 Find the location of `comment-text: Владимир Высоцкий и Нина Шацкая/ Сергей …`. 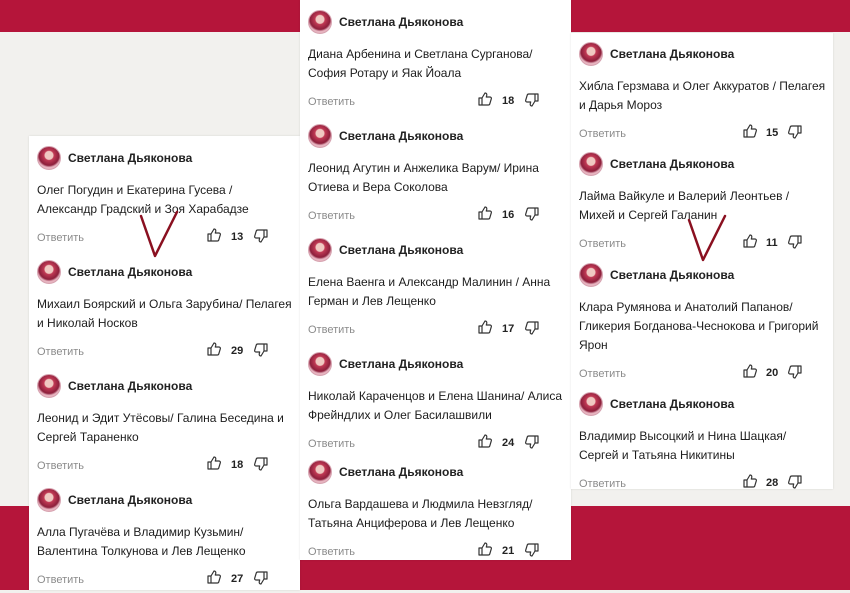

comment-text: Владимир Высоцкий и Нина Шацкая/ Сергей … is located at coordinates (683, 445).